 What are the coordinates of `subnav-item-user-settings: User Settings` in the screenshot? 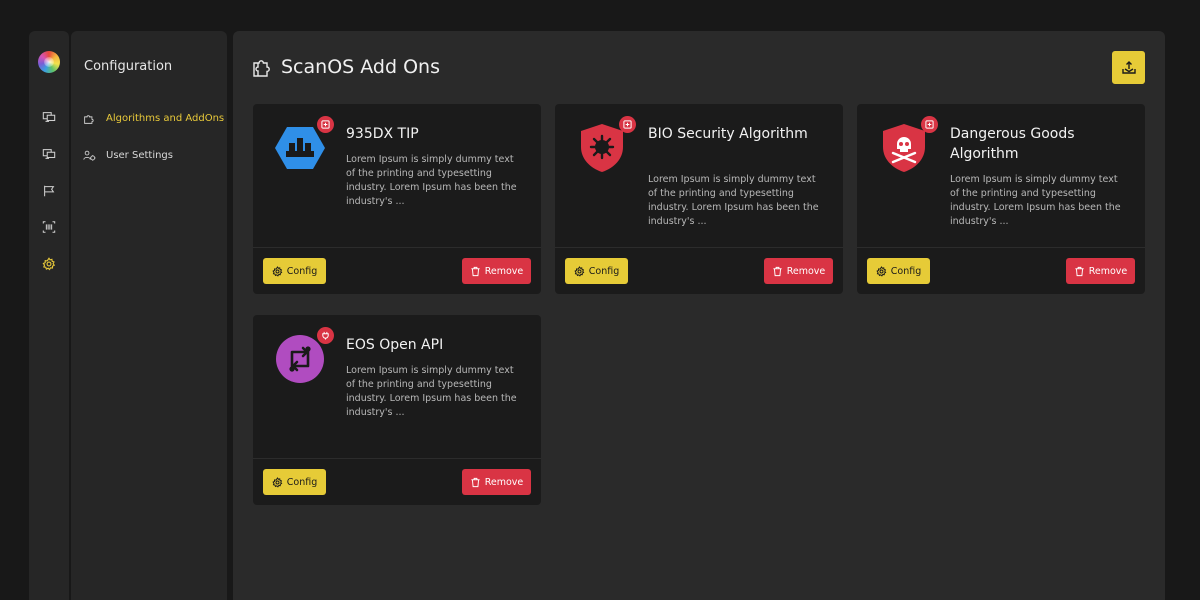 It's located at (128, 155).